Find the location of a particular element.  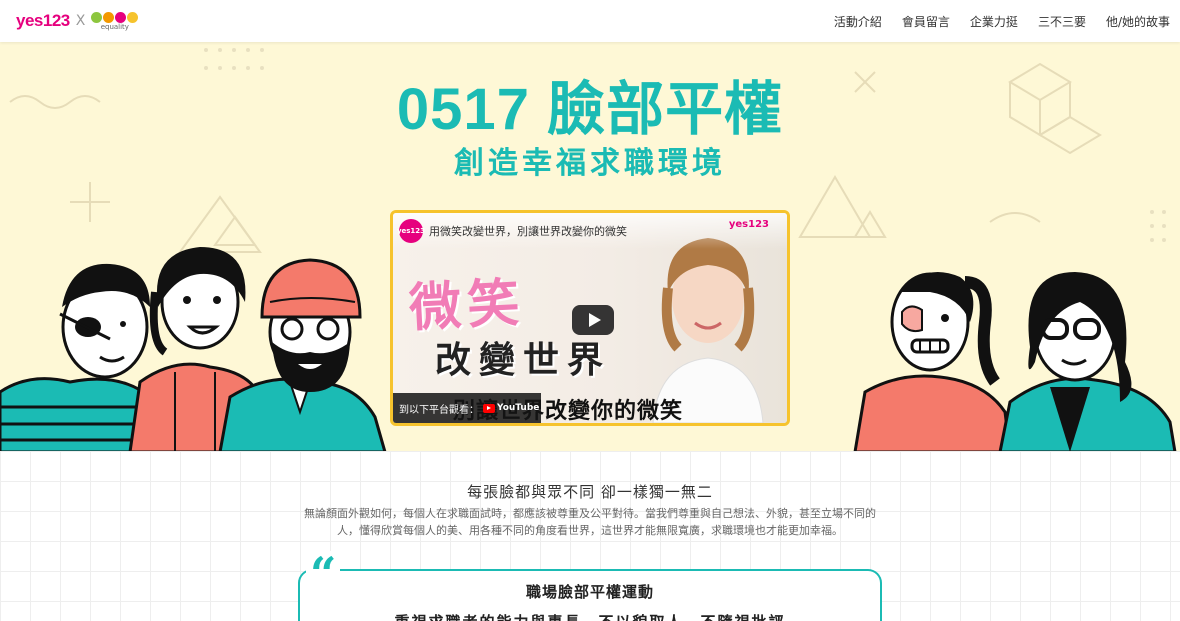

watch-on-youtube-bar: 到以下平台觀看： YouTube is located at coordinates (467, 408).